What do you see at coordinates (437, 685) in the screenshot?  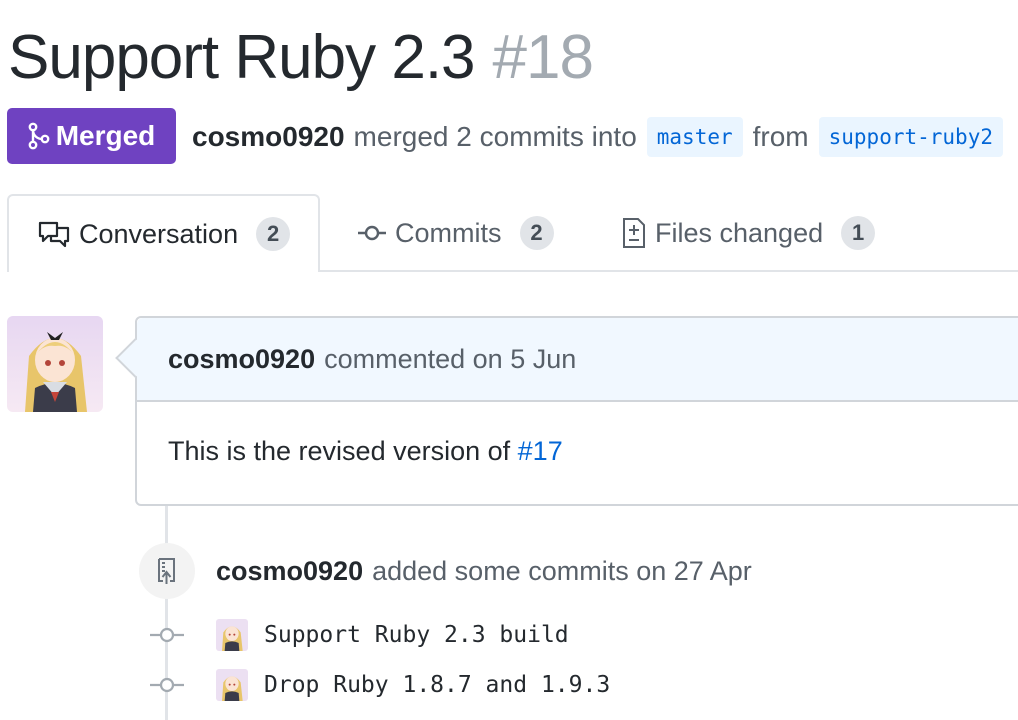 I see `commit-message-link: Drop Ruby 1.8.7 and 1.9.3` at bounding box center [437, 685].